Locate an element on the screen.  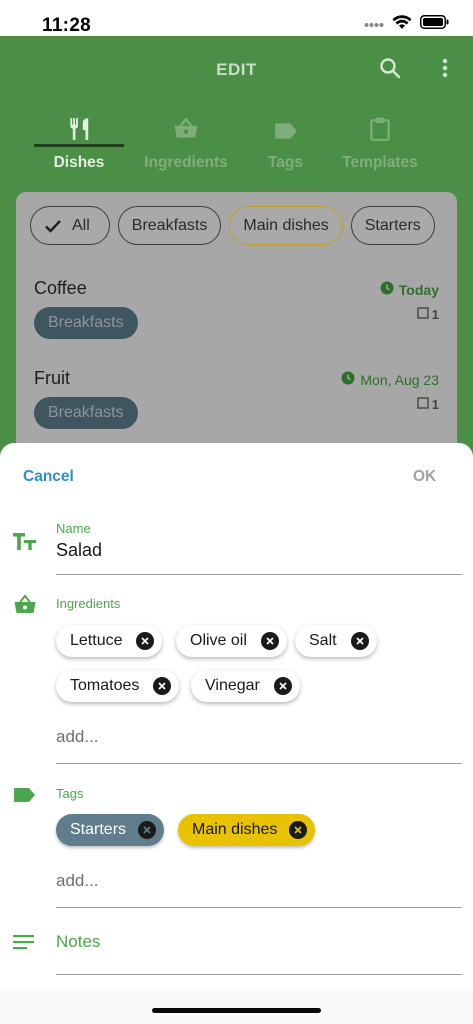
clipboard-icon is located at coordinates (380, 126).